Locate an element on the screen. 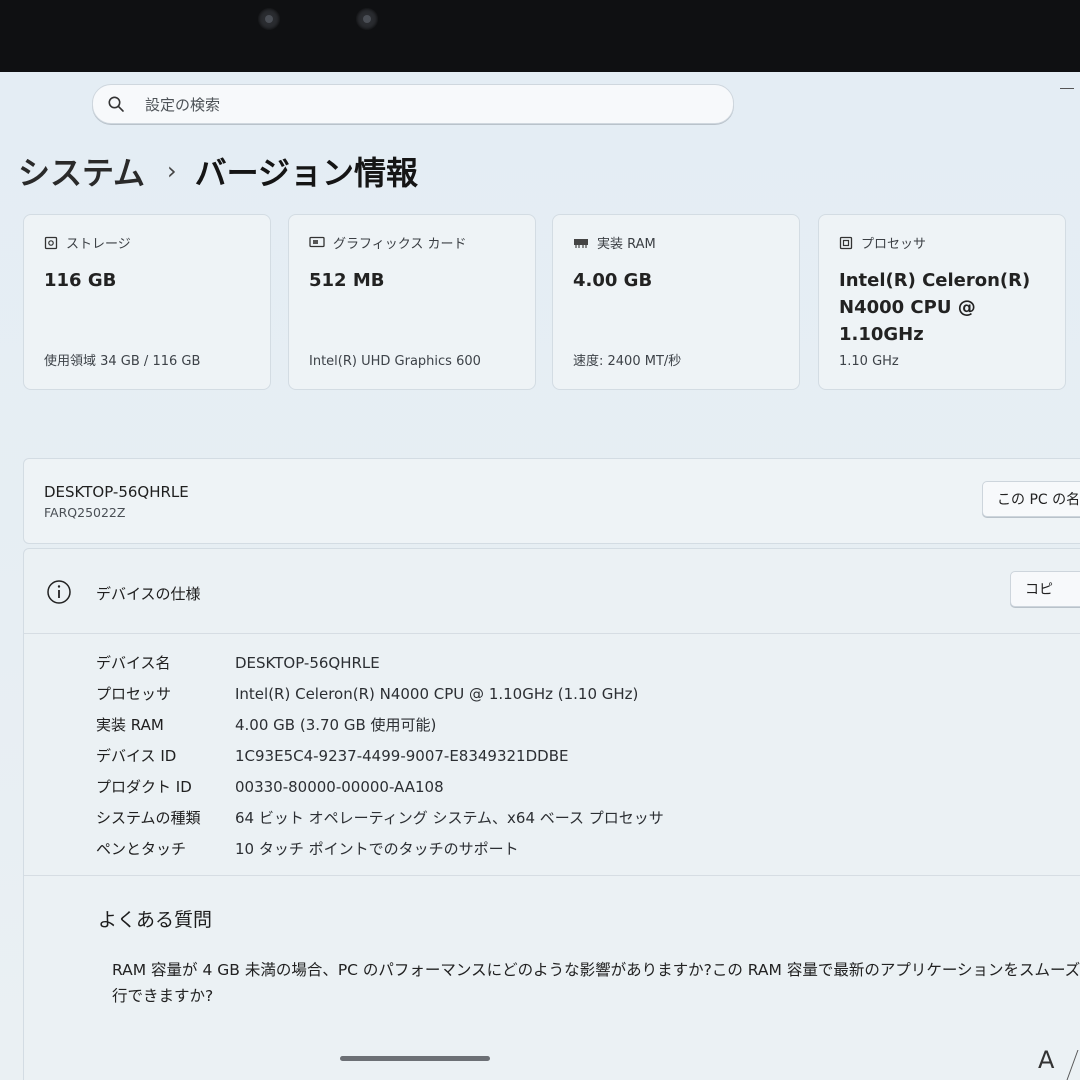 The width and height of the screenshot is (1080, 1080). faq-title: よくある質問 is located at coordinates (155, 920).